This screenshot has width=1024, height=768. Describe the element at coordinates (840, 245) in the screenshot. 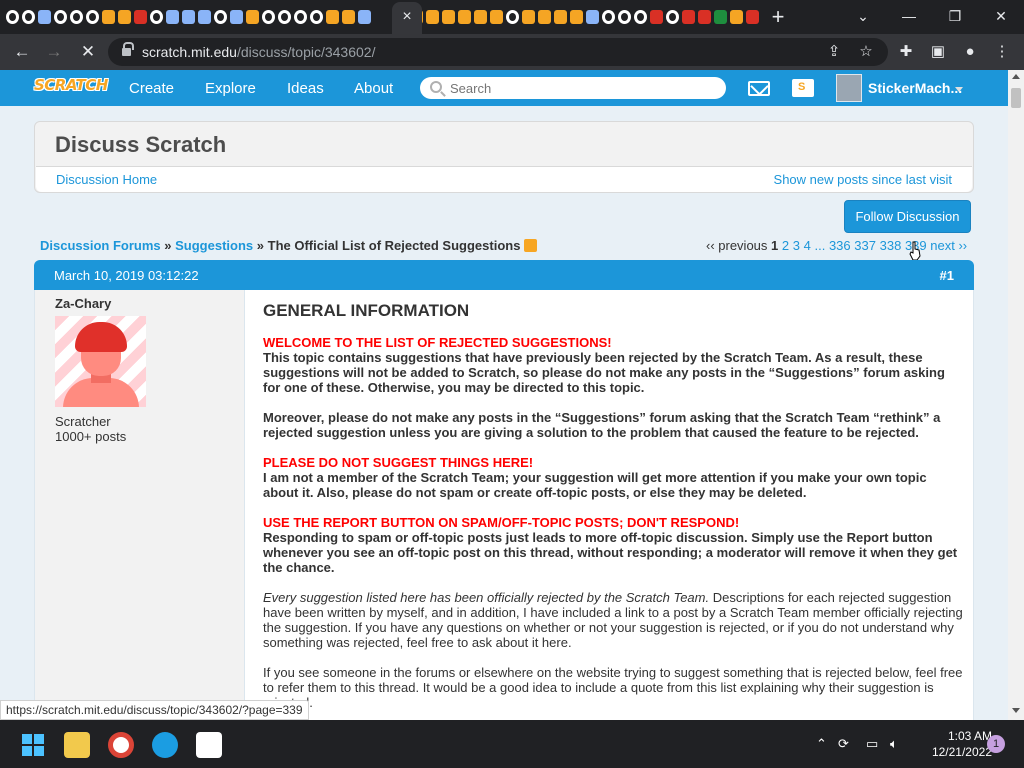

I see `pagination-page: 336` at that location.